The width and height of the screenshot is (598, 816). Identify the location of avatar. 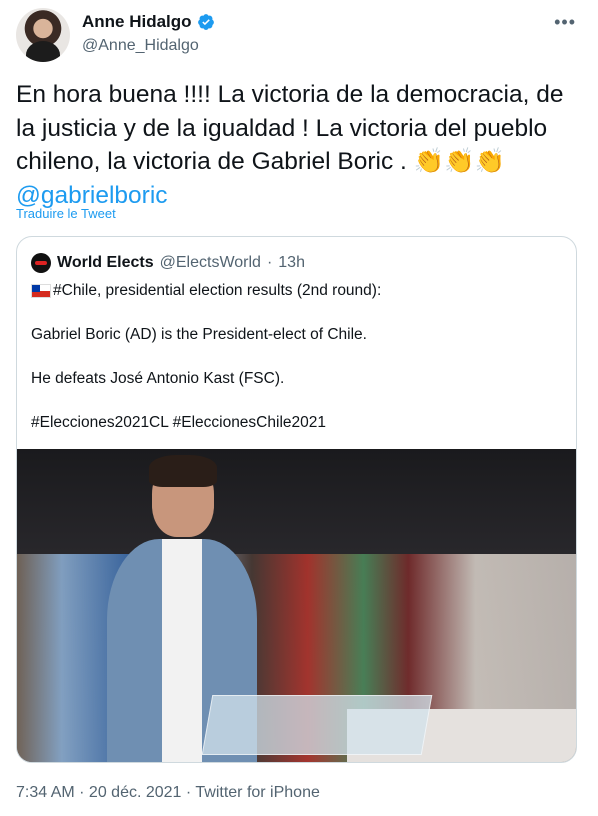
(43, 35).